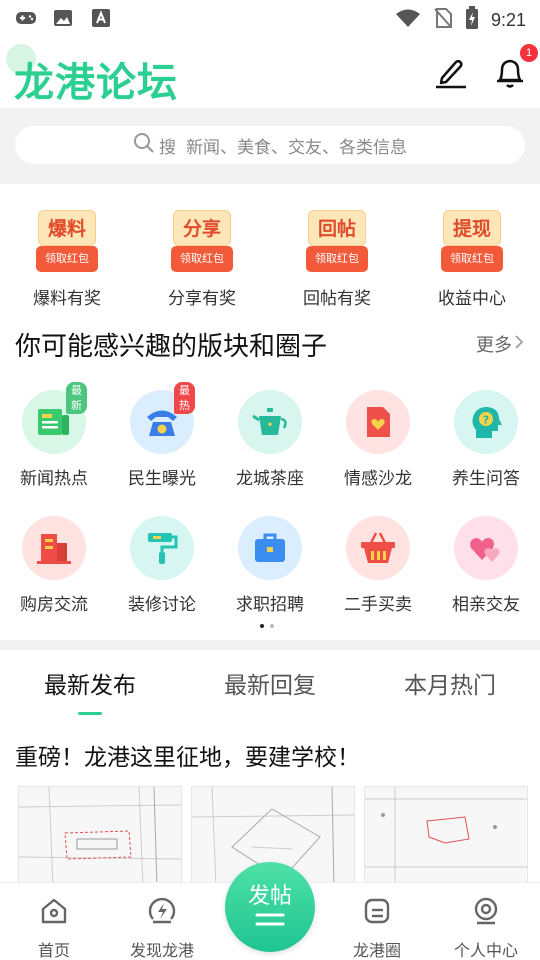 This screenshot has width=540, height=960. I want to click on paint-roller-icon, so click(163, 548).